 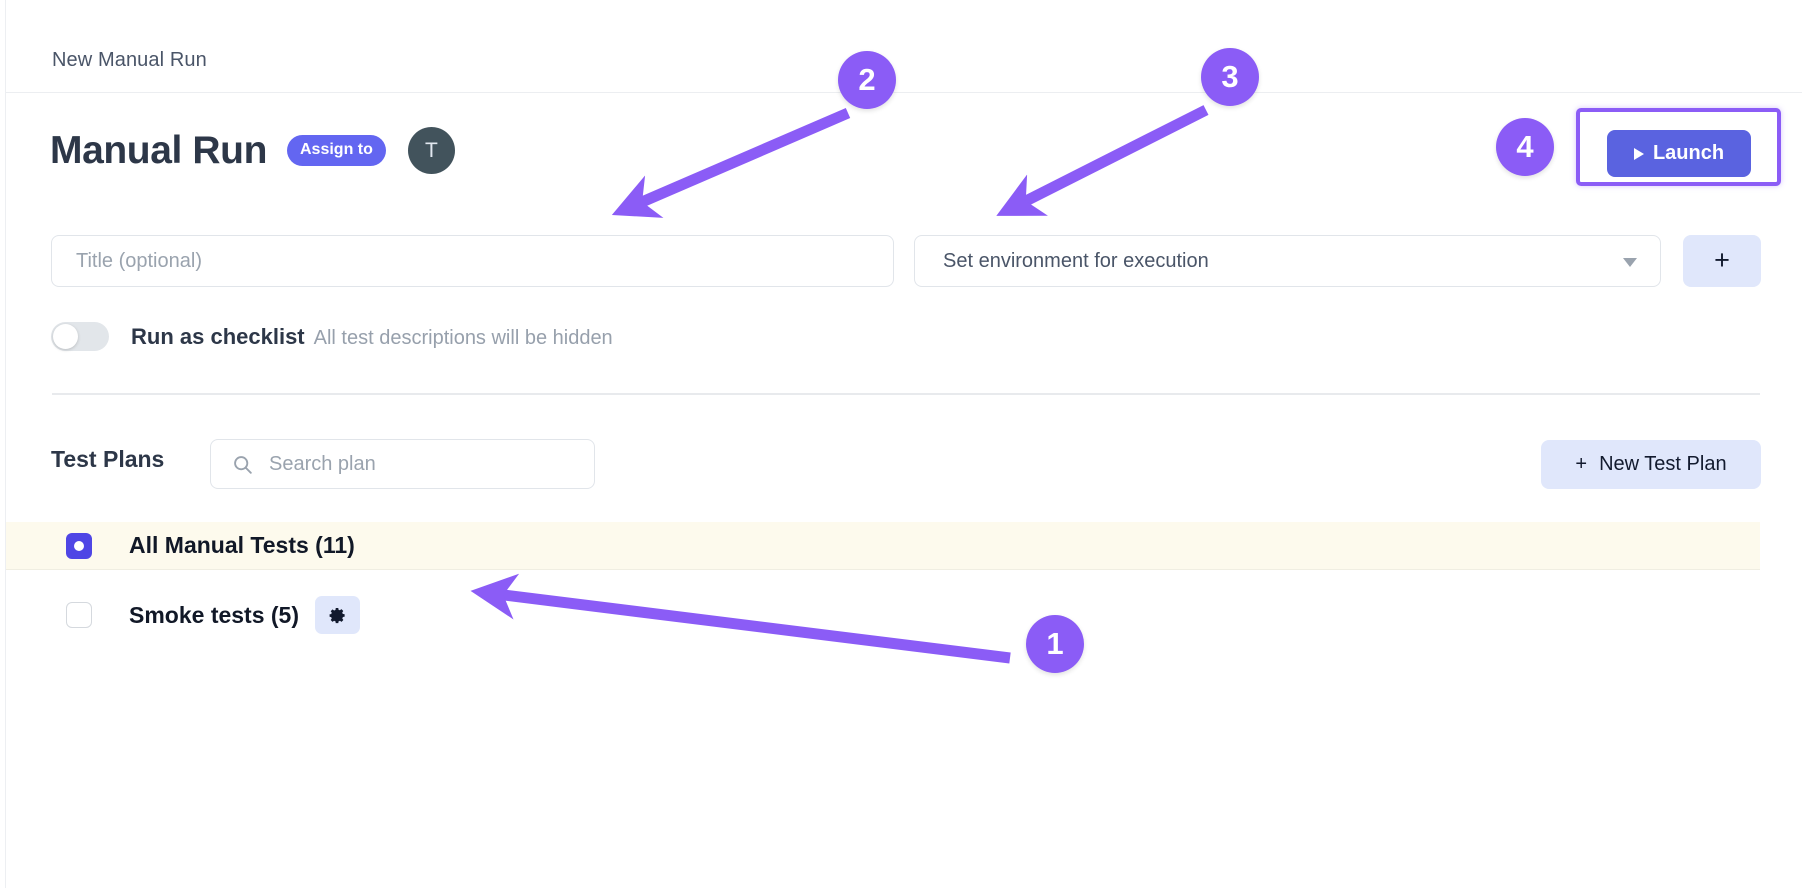 I want to click on test-plan-name: Smoke tests (5), so click(x=214, y=614).